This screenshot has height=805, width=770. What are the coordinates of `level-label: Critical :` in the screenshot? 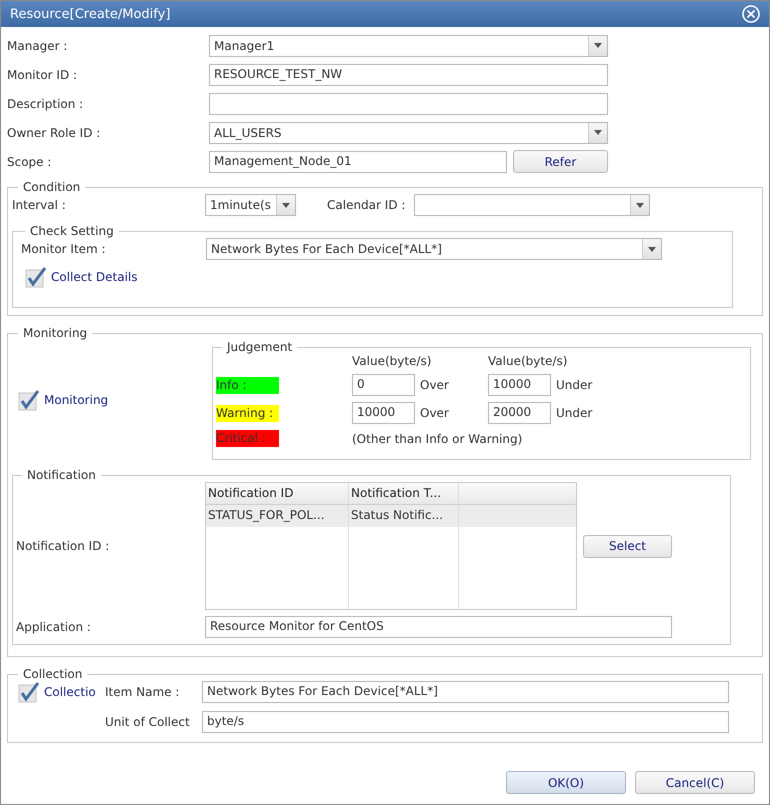 It's located at (247, 438).